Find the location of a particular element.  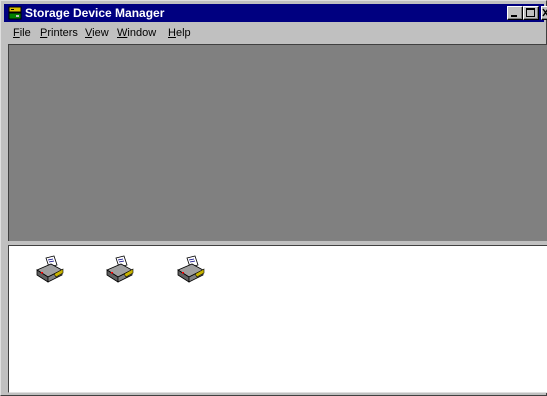

menu-window-hotkey: W is located at coordinates (122, 33).